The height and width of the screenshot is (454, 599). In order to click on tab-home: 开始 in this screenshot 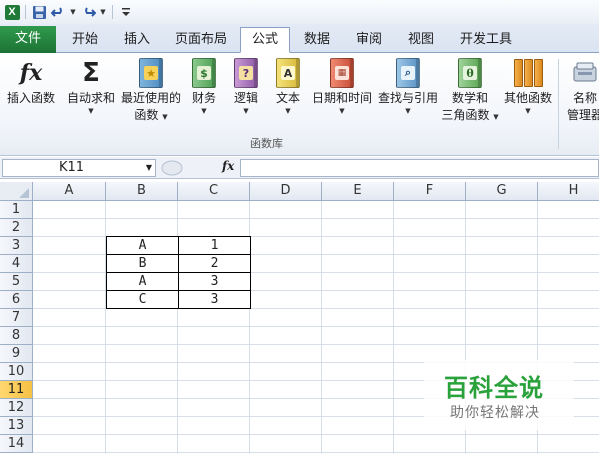, I will do `click(85, 40)`.